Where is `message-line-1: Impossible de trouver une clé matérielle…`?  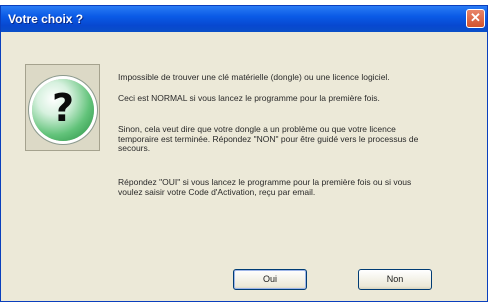 message-line-1: Impossible de trouver une clé matérielle… is located at coordinates (254, 77).